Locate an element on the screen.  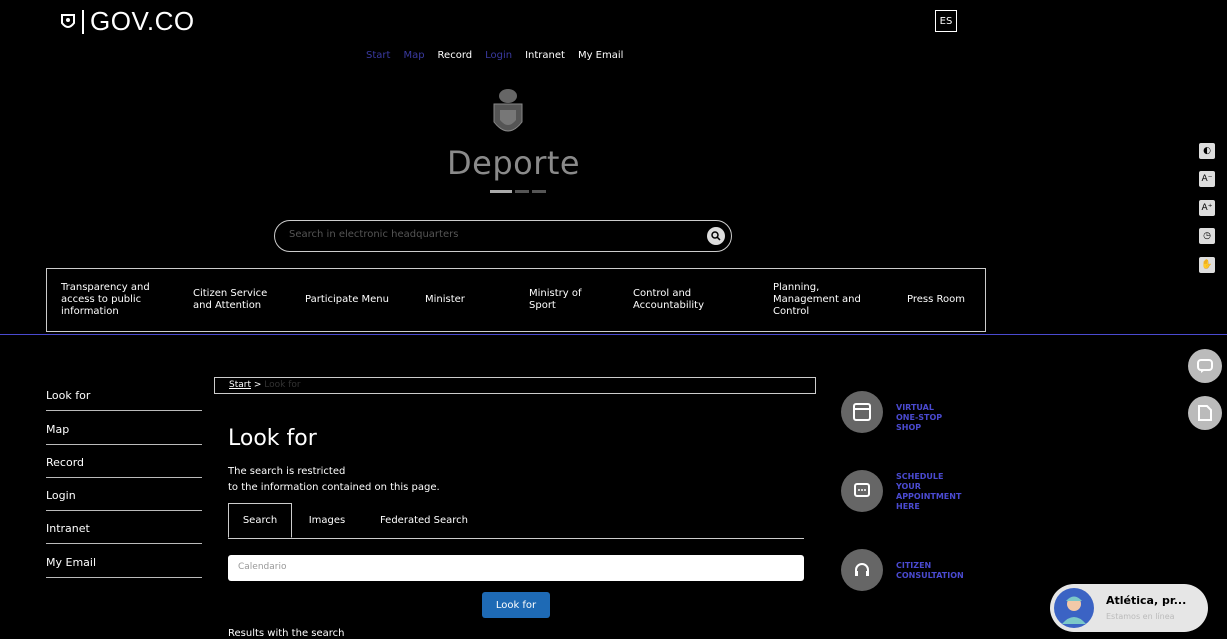
breadcrumb-current: Look for is located at coordinates (282, 385).